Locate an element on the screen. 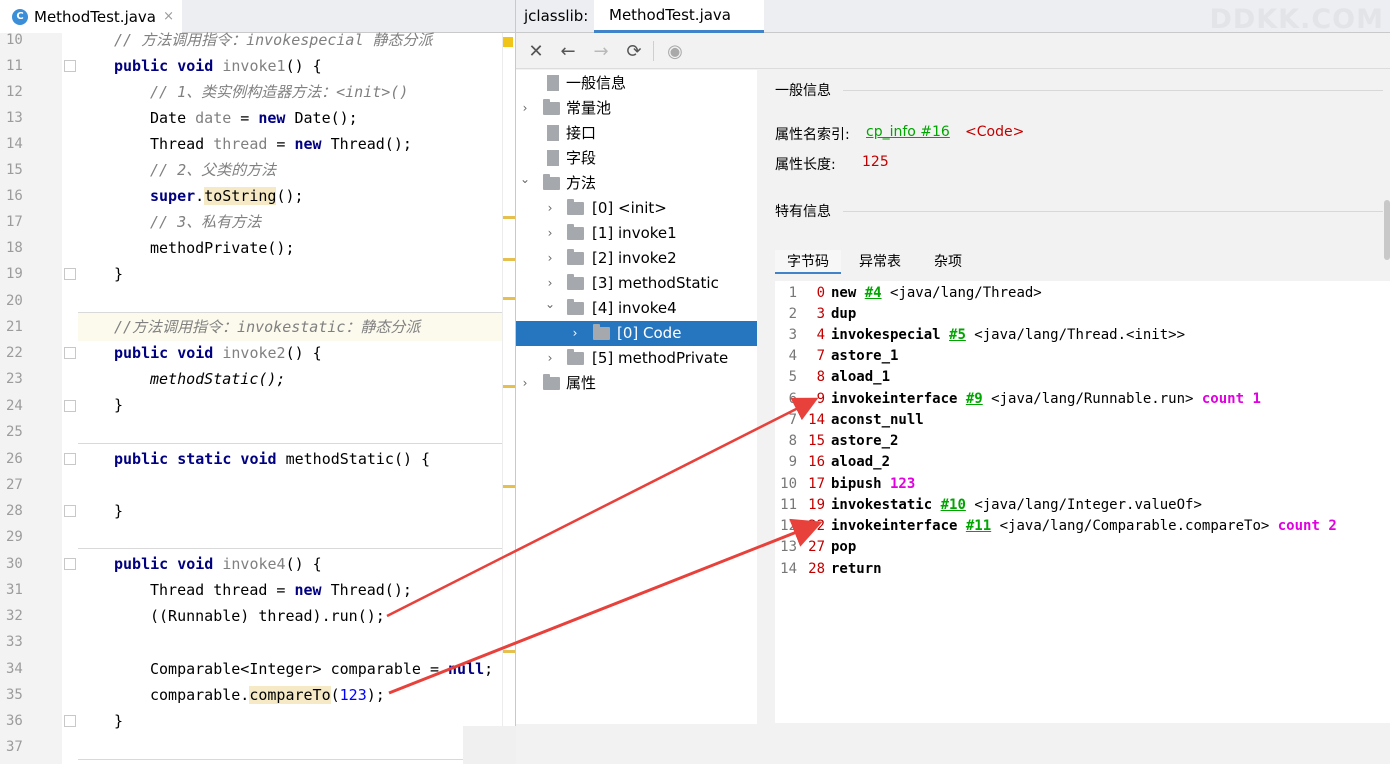 This screenshot has height=764, width=1390. line-number: 35 is located at coordinates (14, 695).